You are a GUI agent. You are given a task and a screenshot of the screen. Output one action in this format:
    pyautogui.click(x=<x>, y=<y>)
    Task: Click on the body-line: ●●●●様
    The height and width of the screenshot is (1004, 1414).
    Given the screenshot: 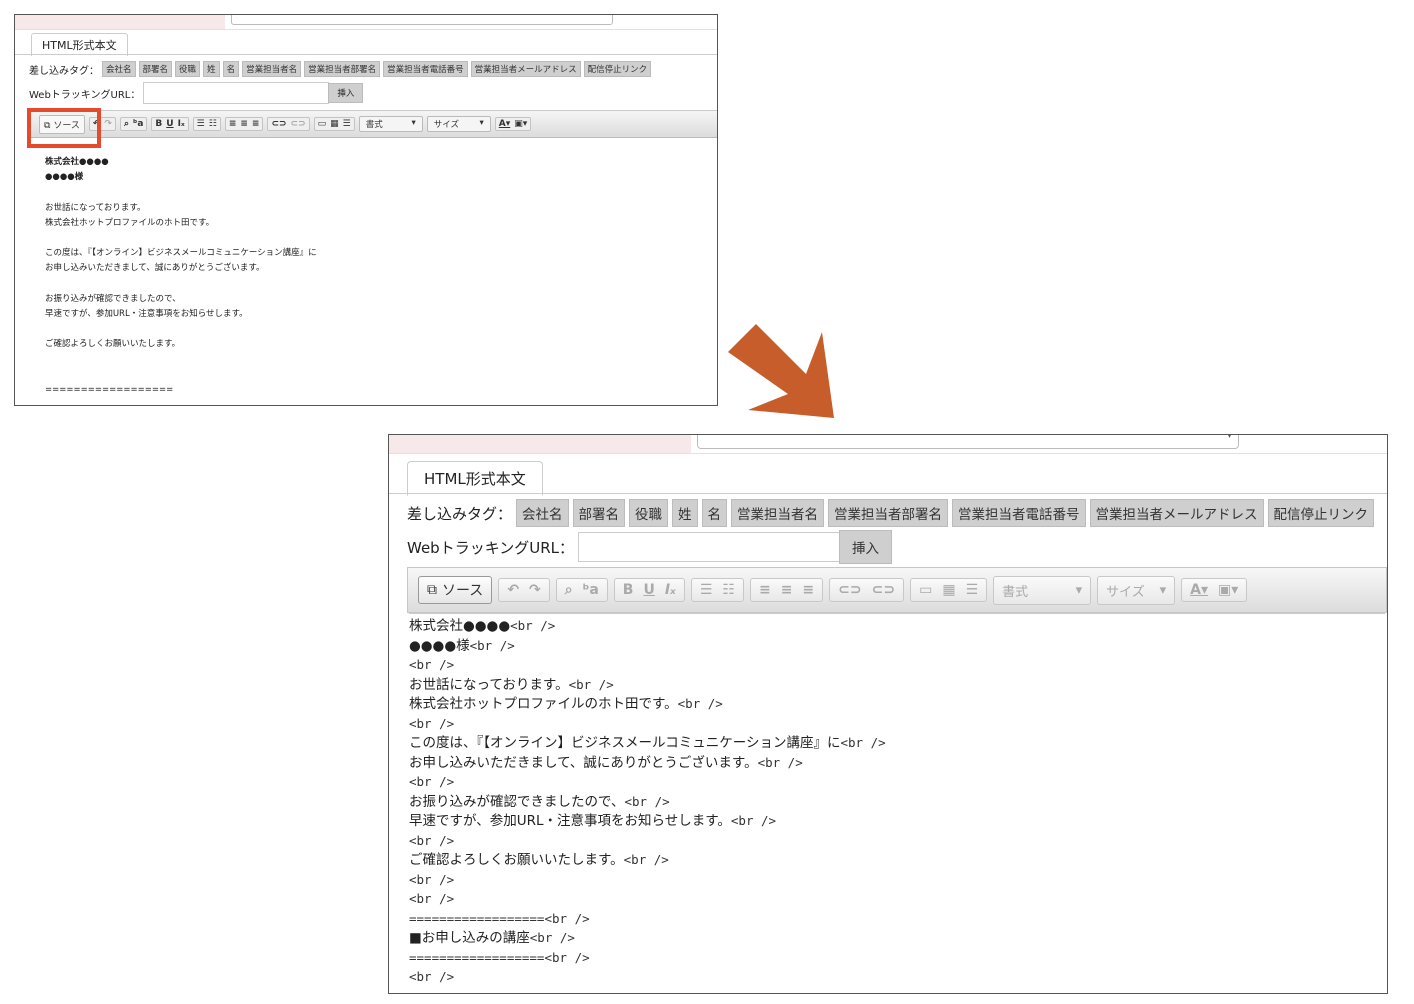 What is the action you would take?
    pyautogui.click(x=64, y=177)
    